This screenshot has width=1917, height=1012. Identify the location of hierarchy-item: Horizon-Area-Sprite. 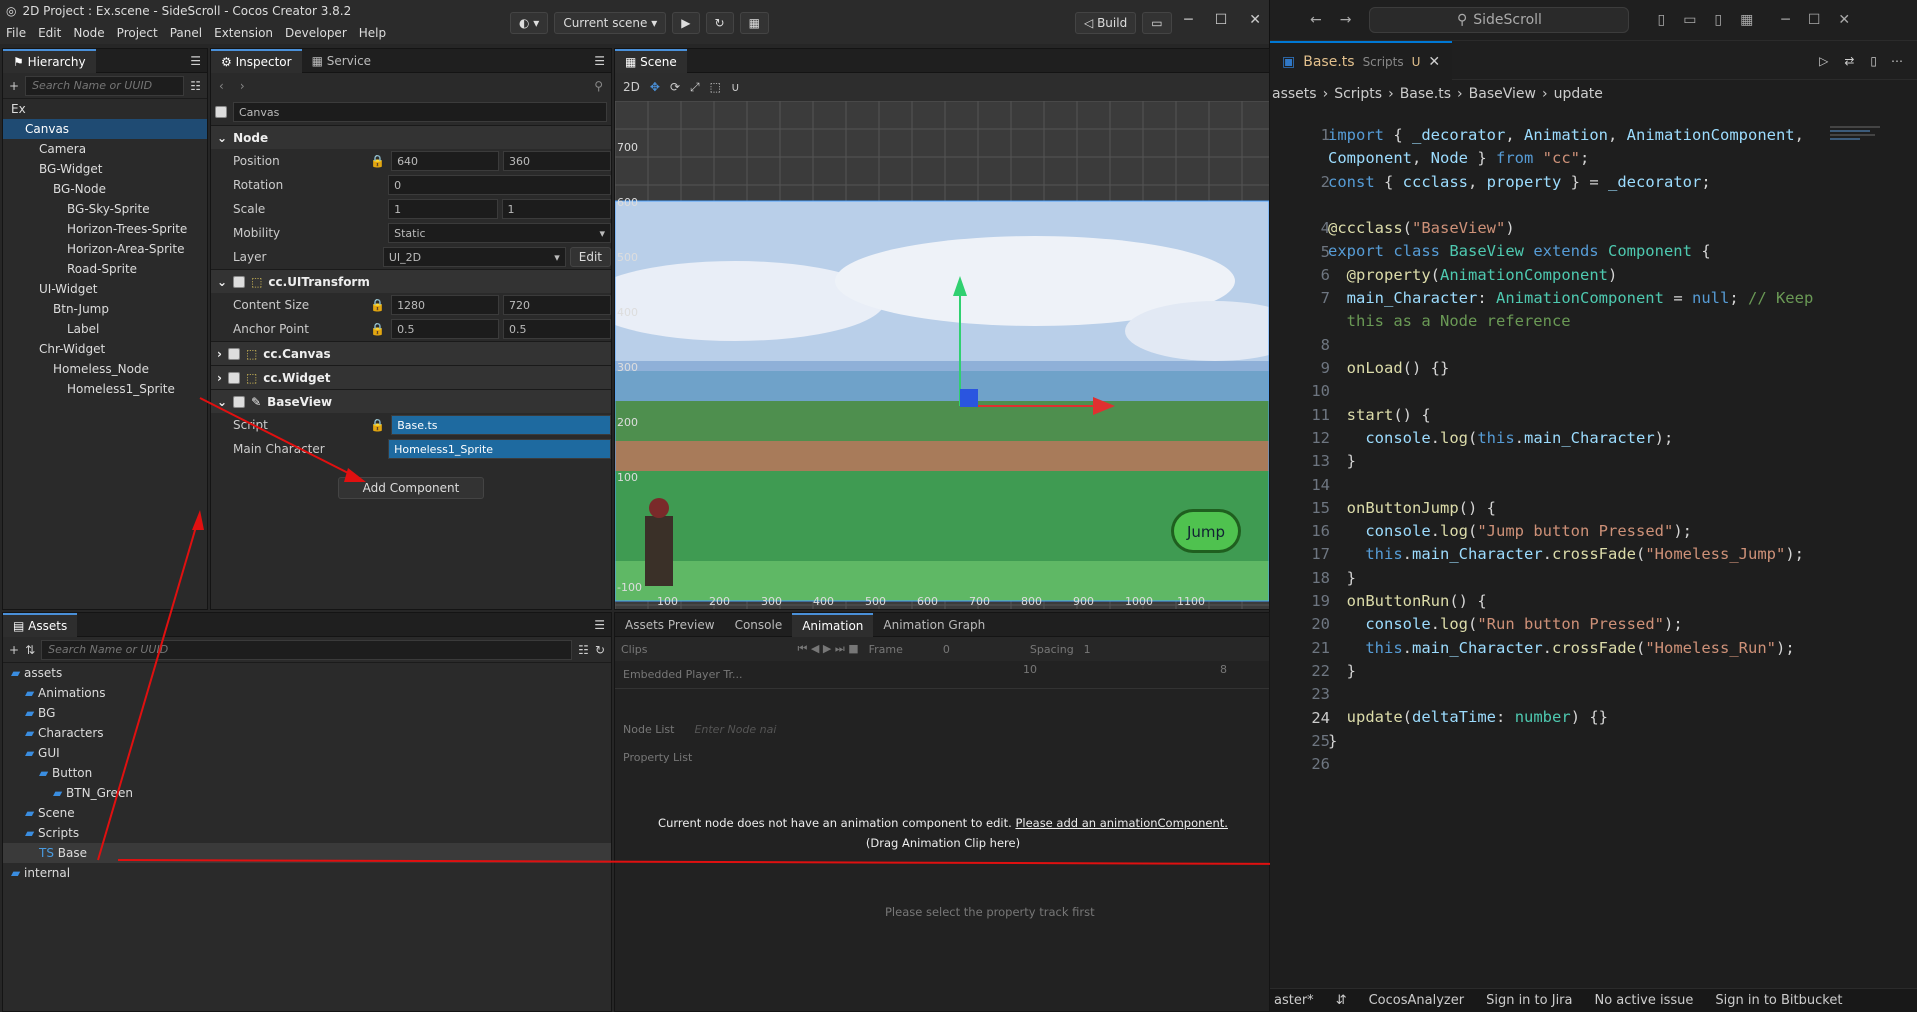
(105, 249).